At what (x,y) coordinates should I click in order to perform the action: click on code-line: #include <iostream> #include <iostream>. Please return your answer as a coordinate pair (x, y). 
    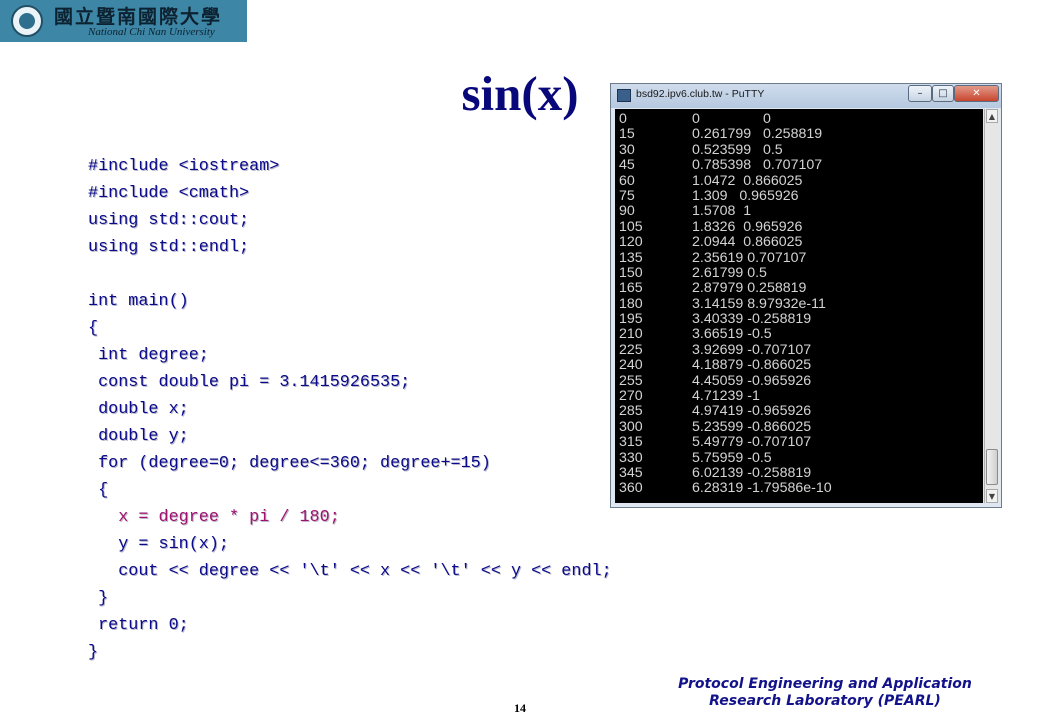
    Looking at the image, I should click on (350, 166).